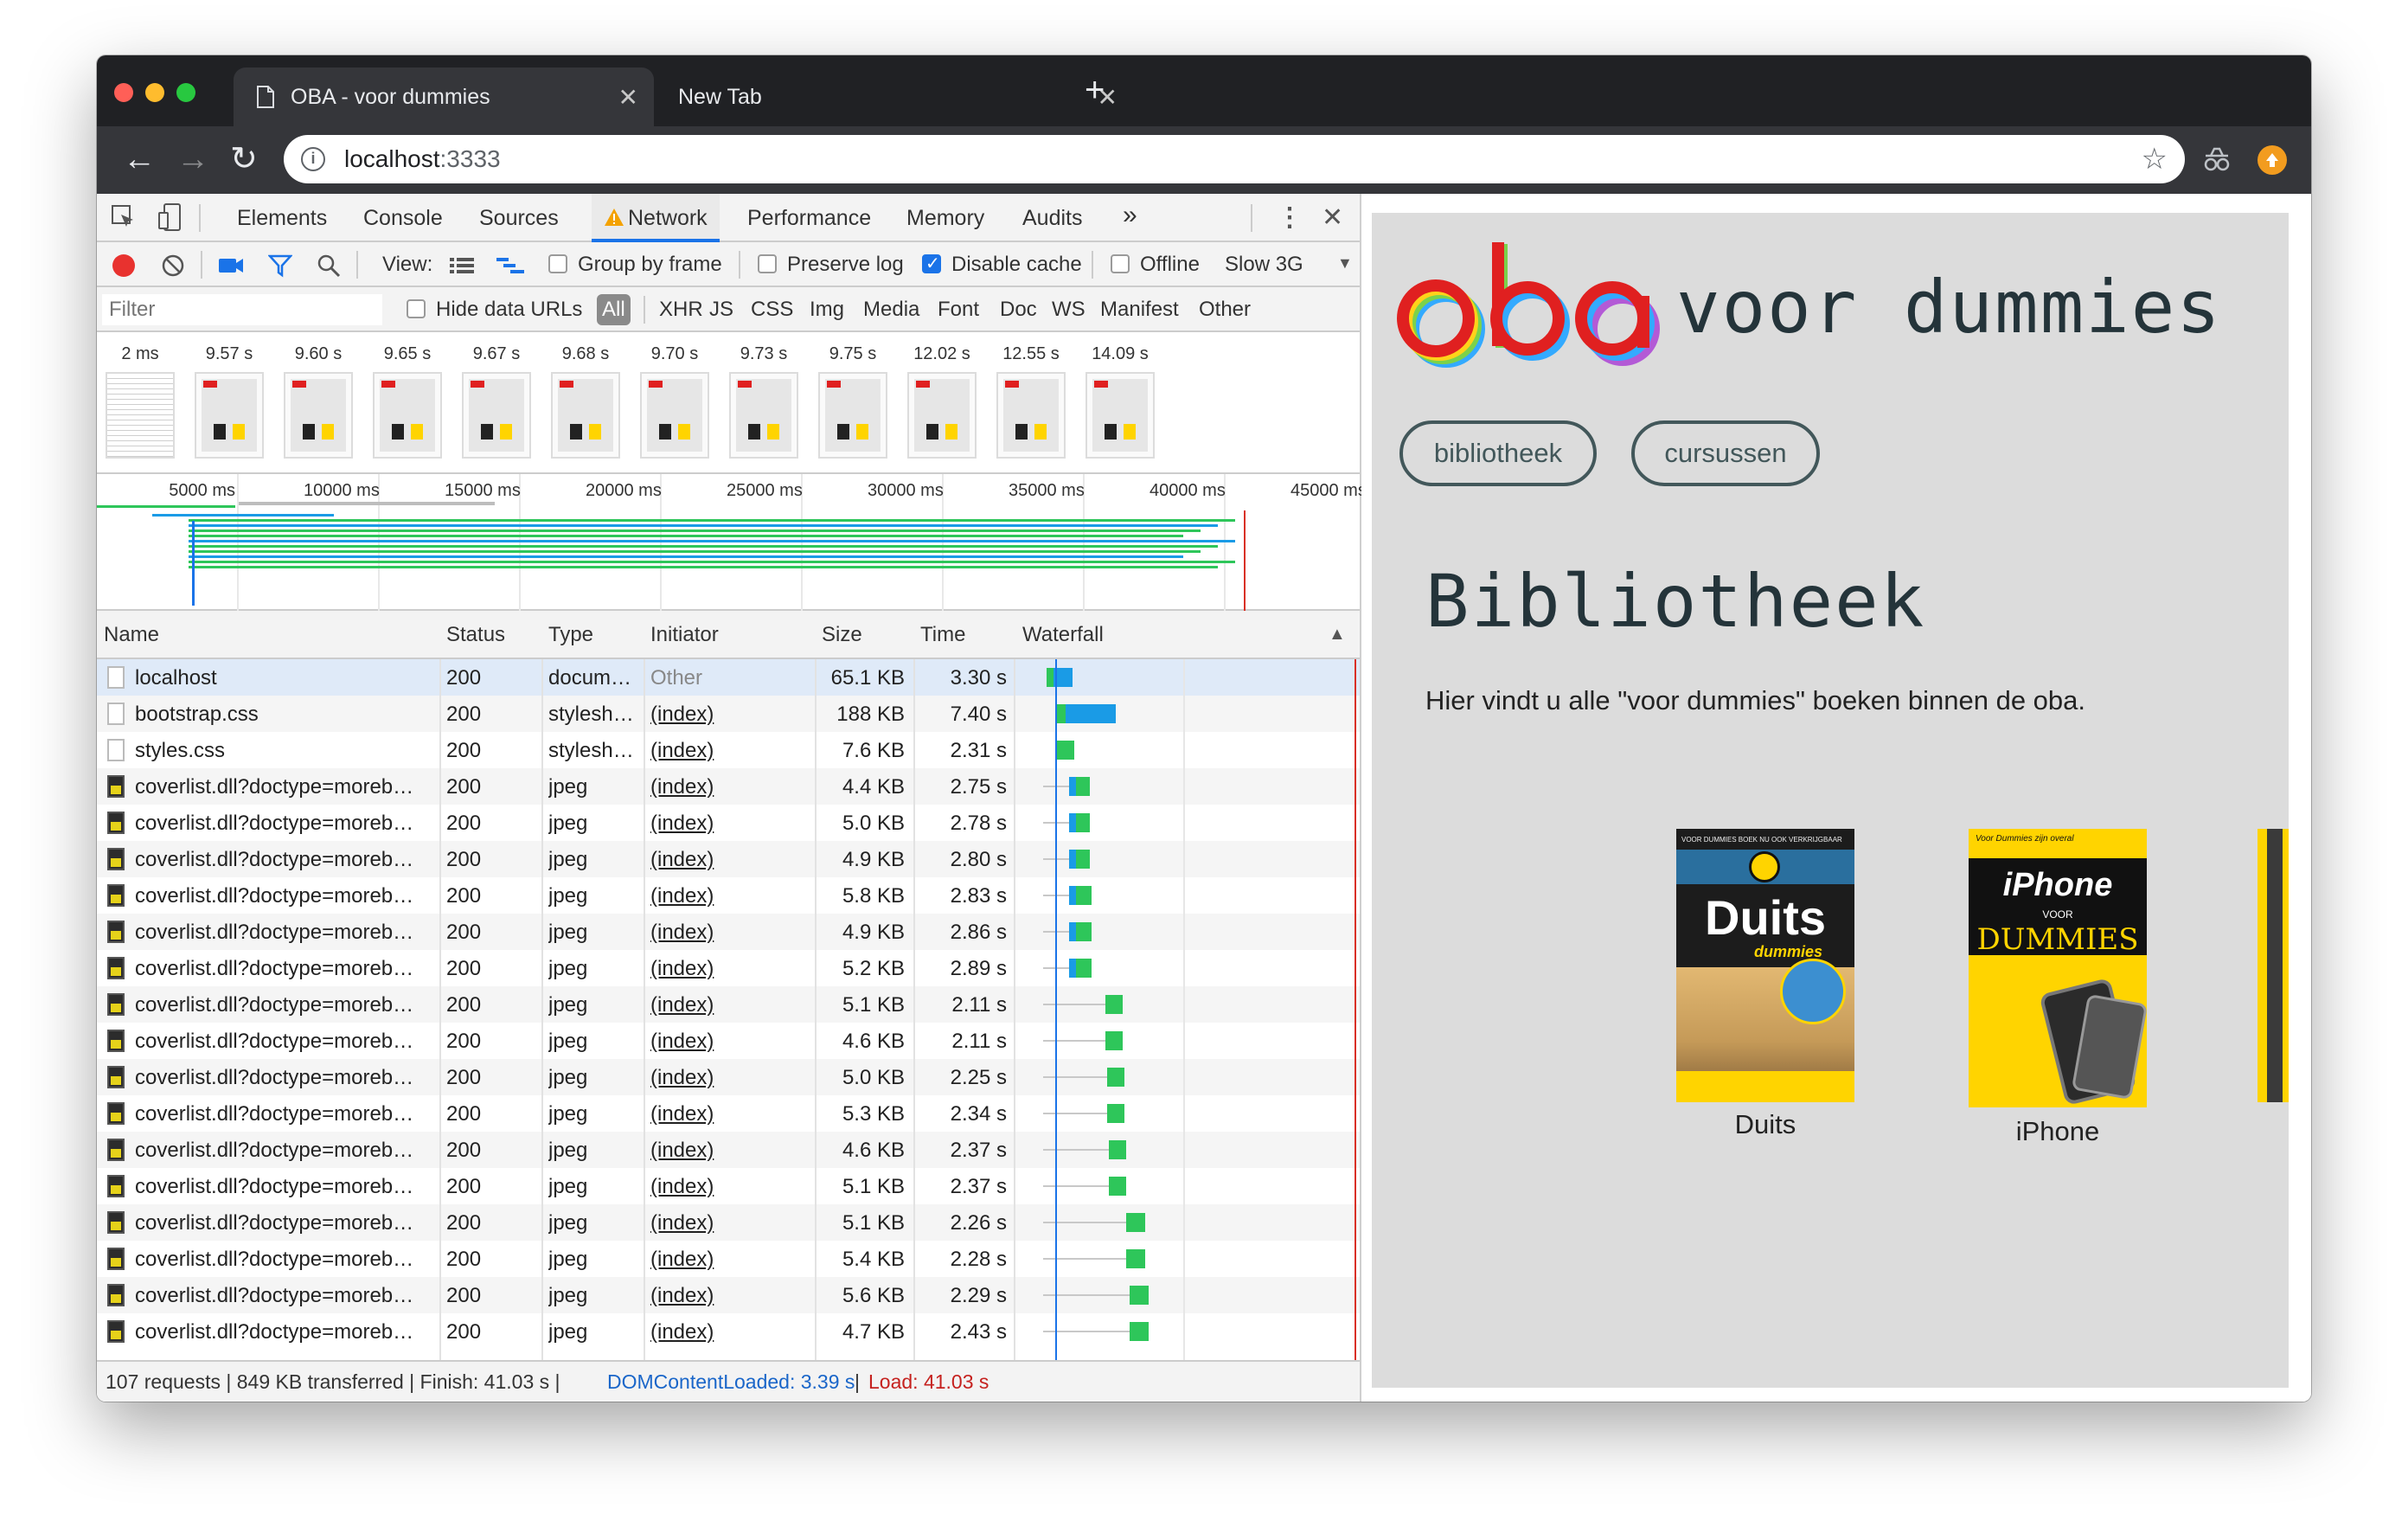  What do you see at coordinates (1534, 308) in the screenshot?
I see `oba-logo` at bounding box center [1534, 308].